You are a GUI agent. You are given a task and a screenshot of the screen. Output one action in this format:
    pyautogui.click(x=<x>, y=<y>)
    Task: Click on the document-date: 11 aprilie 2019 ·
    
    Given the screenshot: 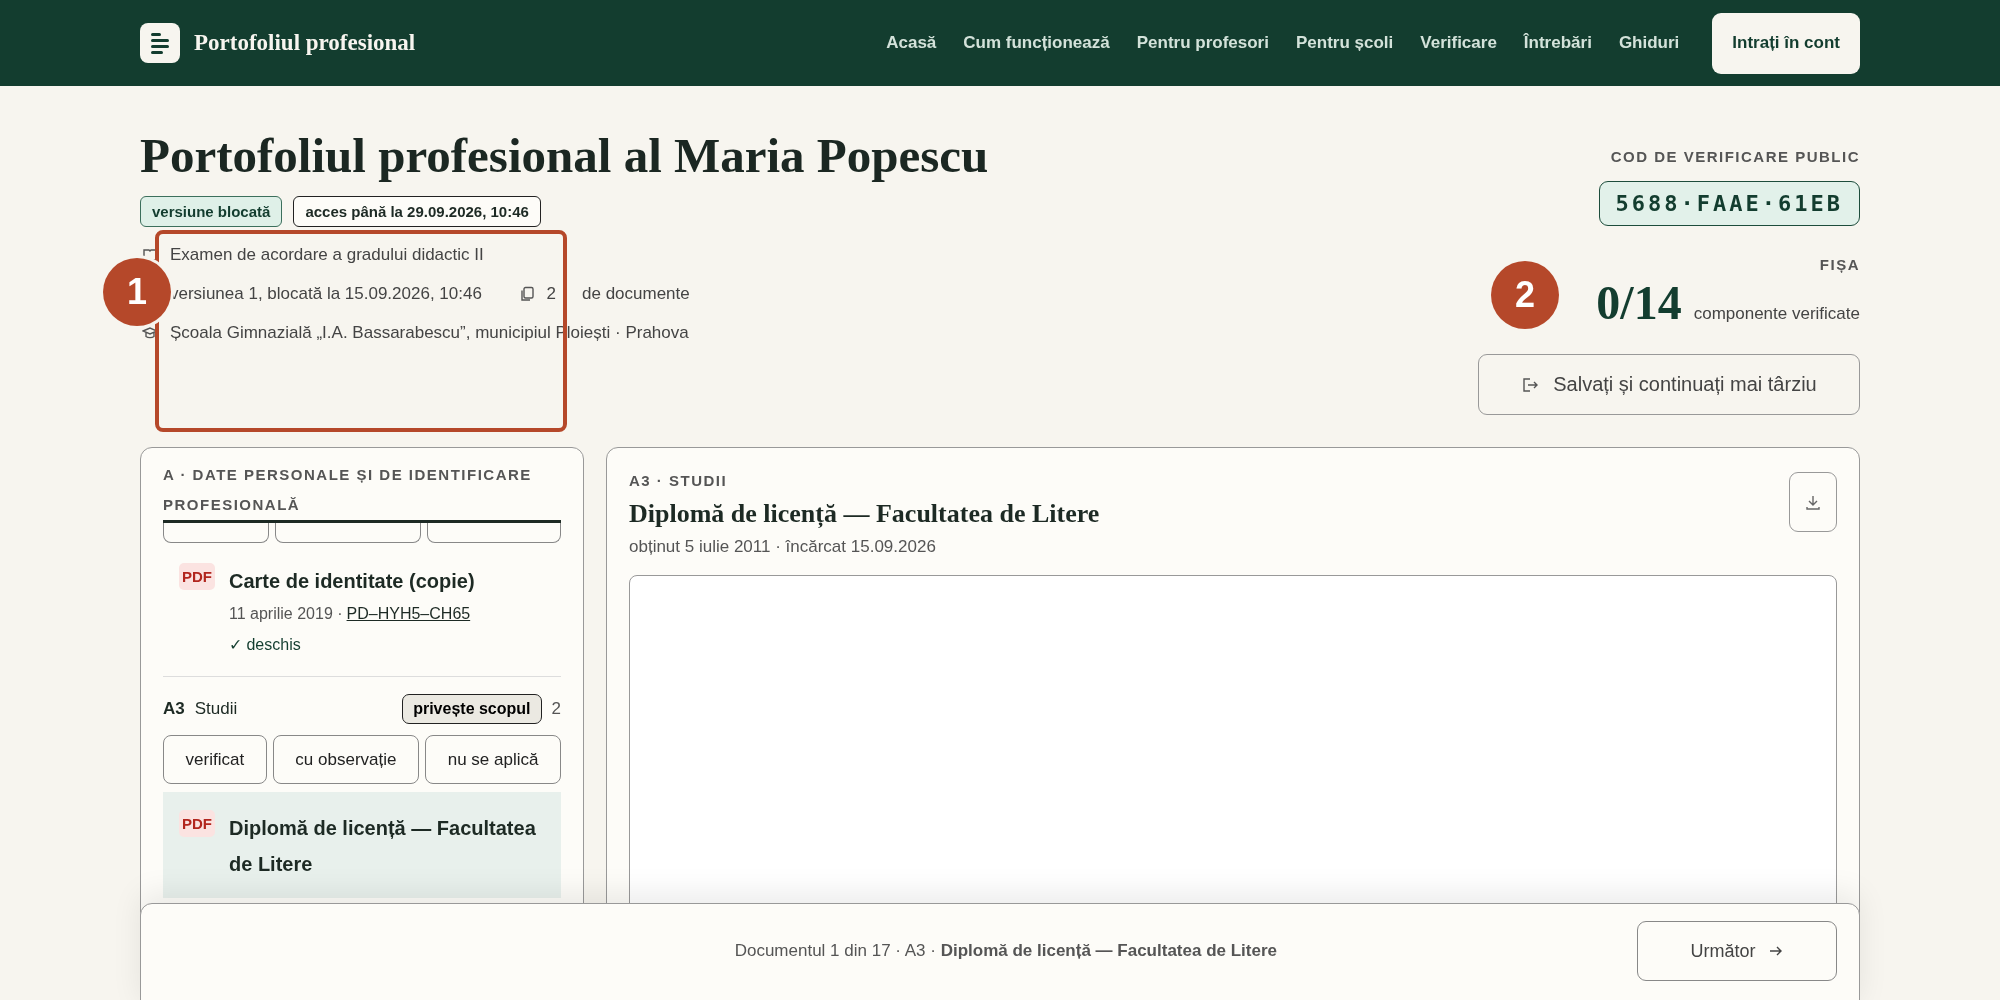 What is the action you would take?
    pyautogui.click(x=286, y=614)
    